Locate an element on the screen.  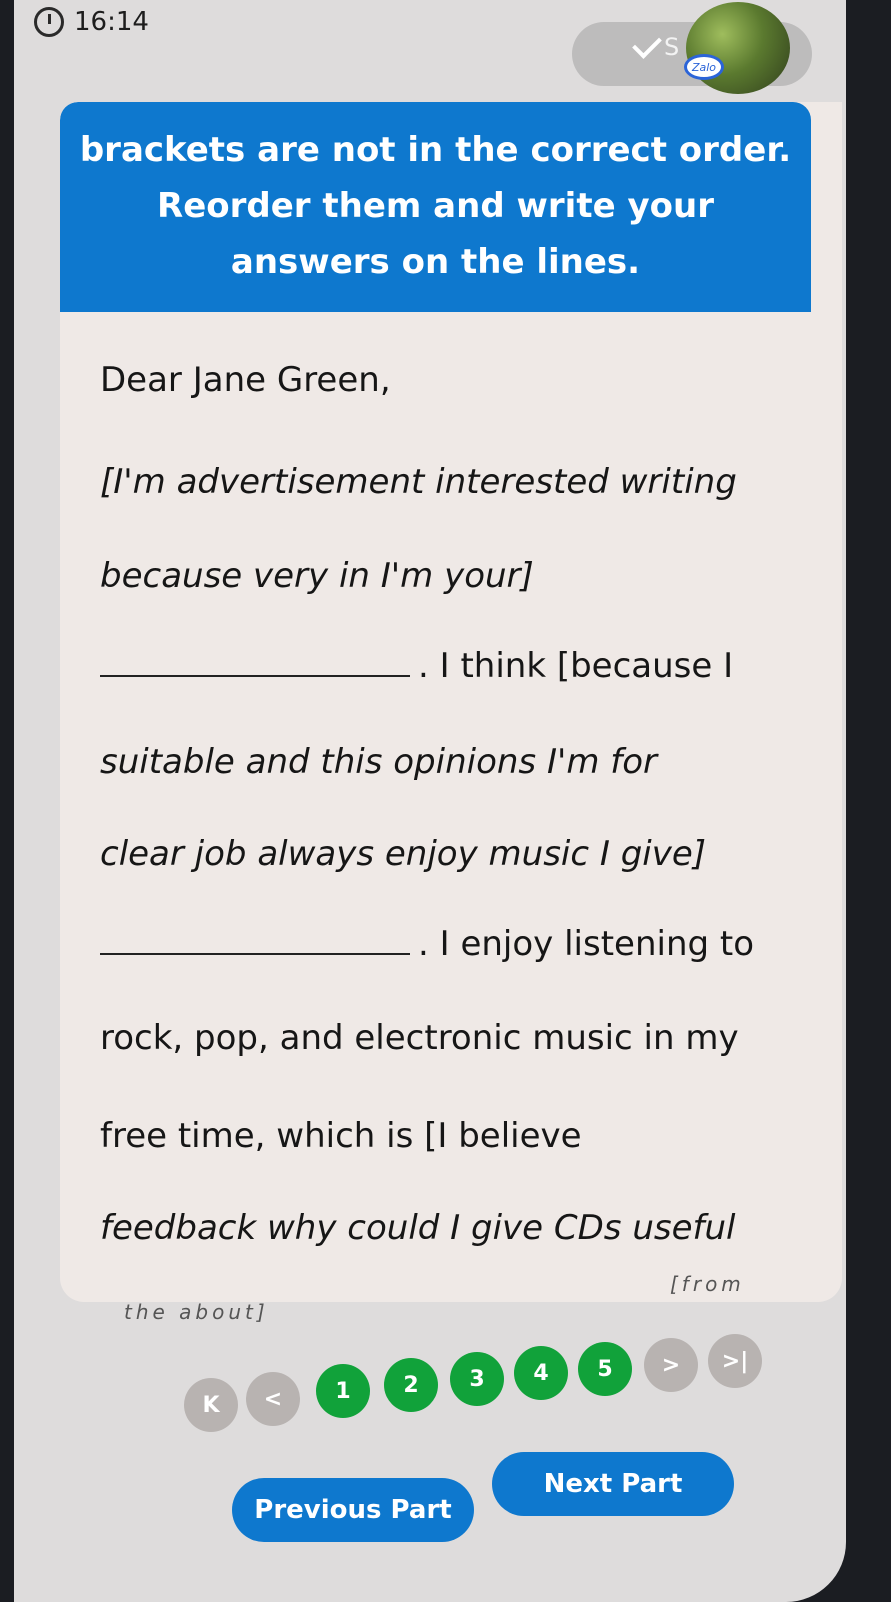
letter-cut-left: the about] is located at coordinates (196, 1312).